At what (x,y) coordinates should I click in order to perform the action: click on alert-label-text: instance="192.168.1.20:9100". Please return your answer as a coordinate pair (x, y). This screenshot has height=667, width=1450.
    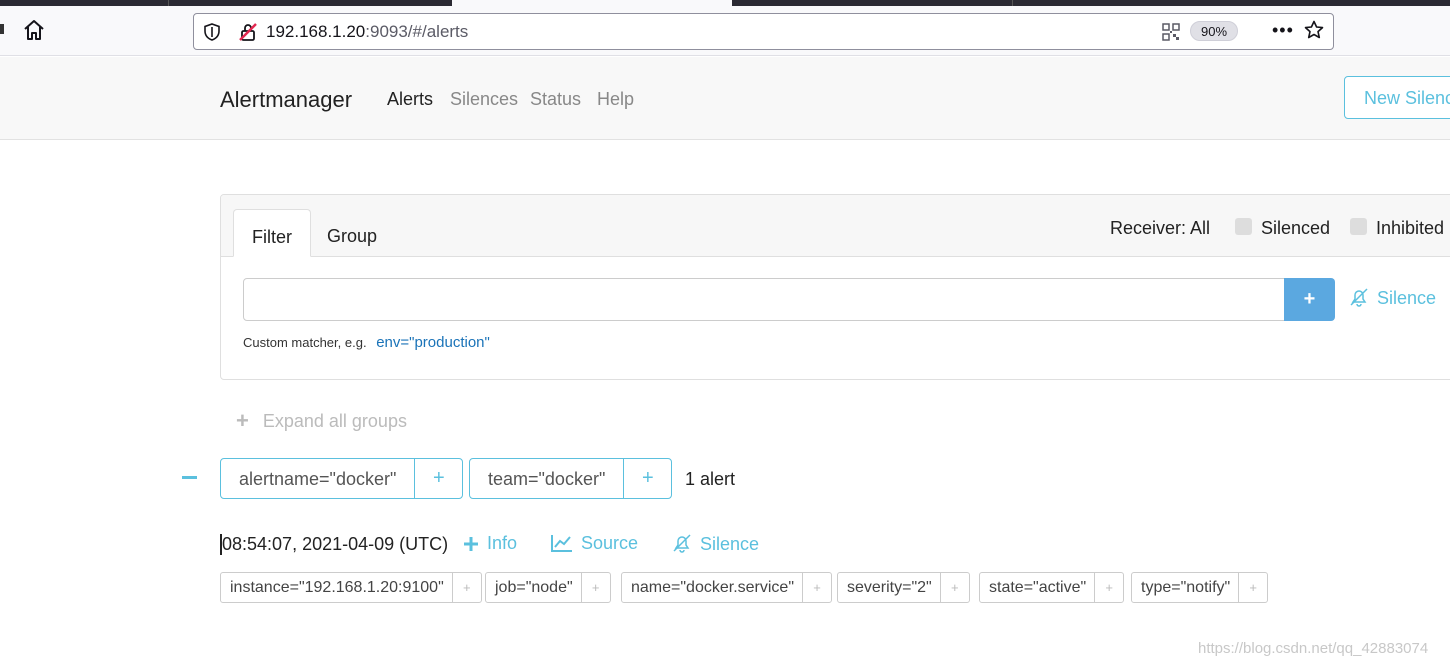
    Looking at the image, I should click on (337, 587).